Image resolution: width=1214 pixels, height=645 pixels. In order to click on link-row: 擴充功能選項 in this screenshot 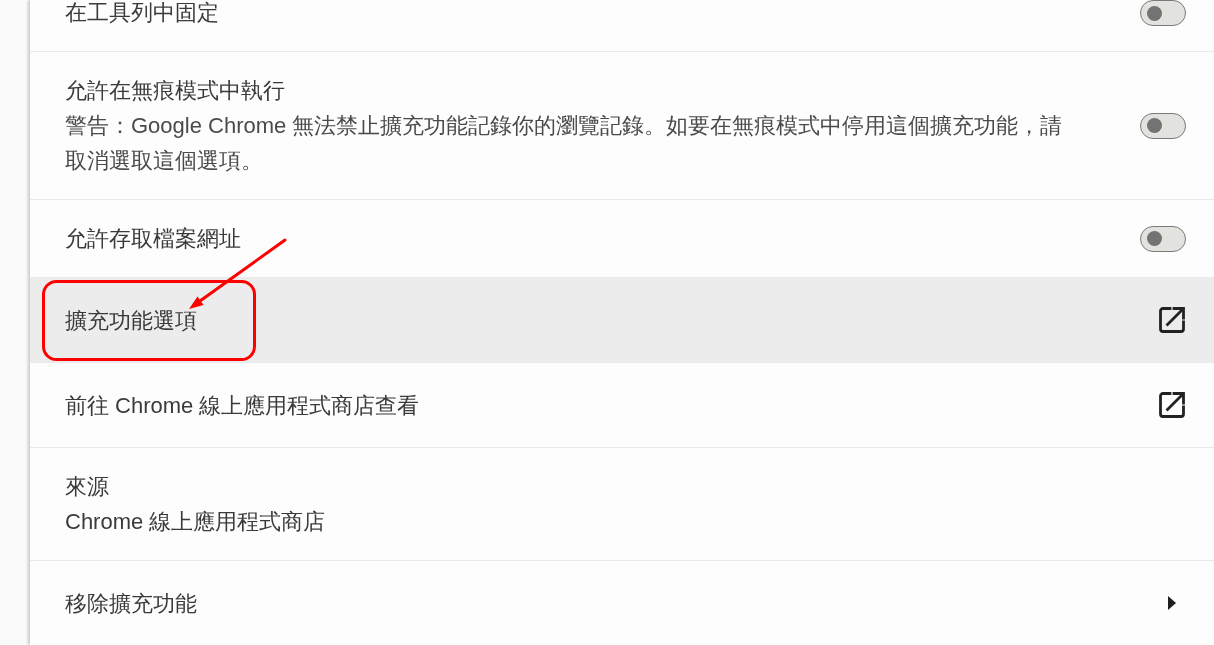, I will do `click(622, 320)`.